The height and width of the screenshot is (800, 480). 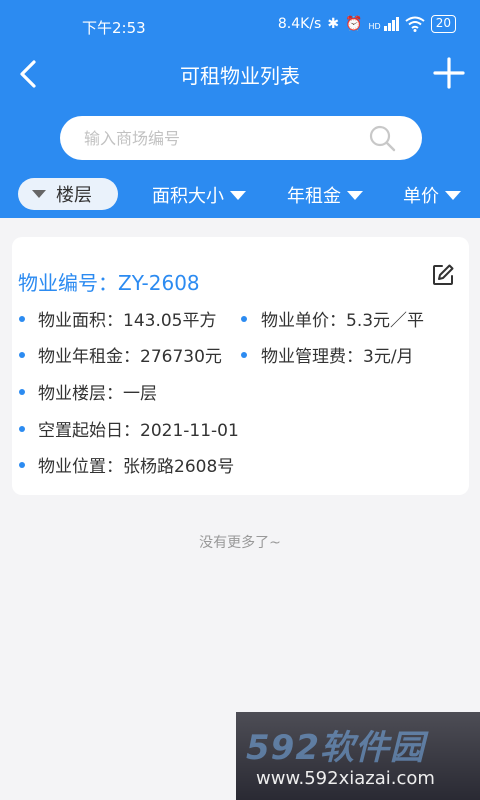 What do you see at coordinates (354, 24) in the screenshot?
I see `alarm-icon: ⏰` at bounding box center [354, 24].